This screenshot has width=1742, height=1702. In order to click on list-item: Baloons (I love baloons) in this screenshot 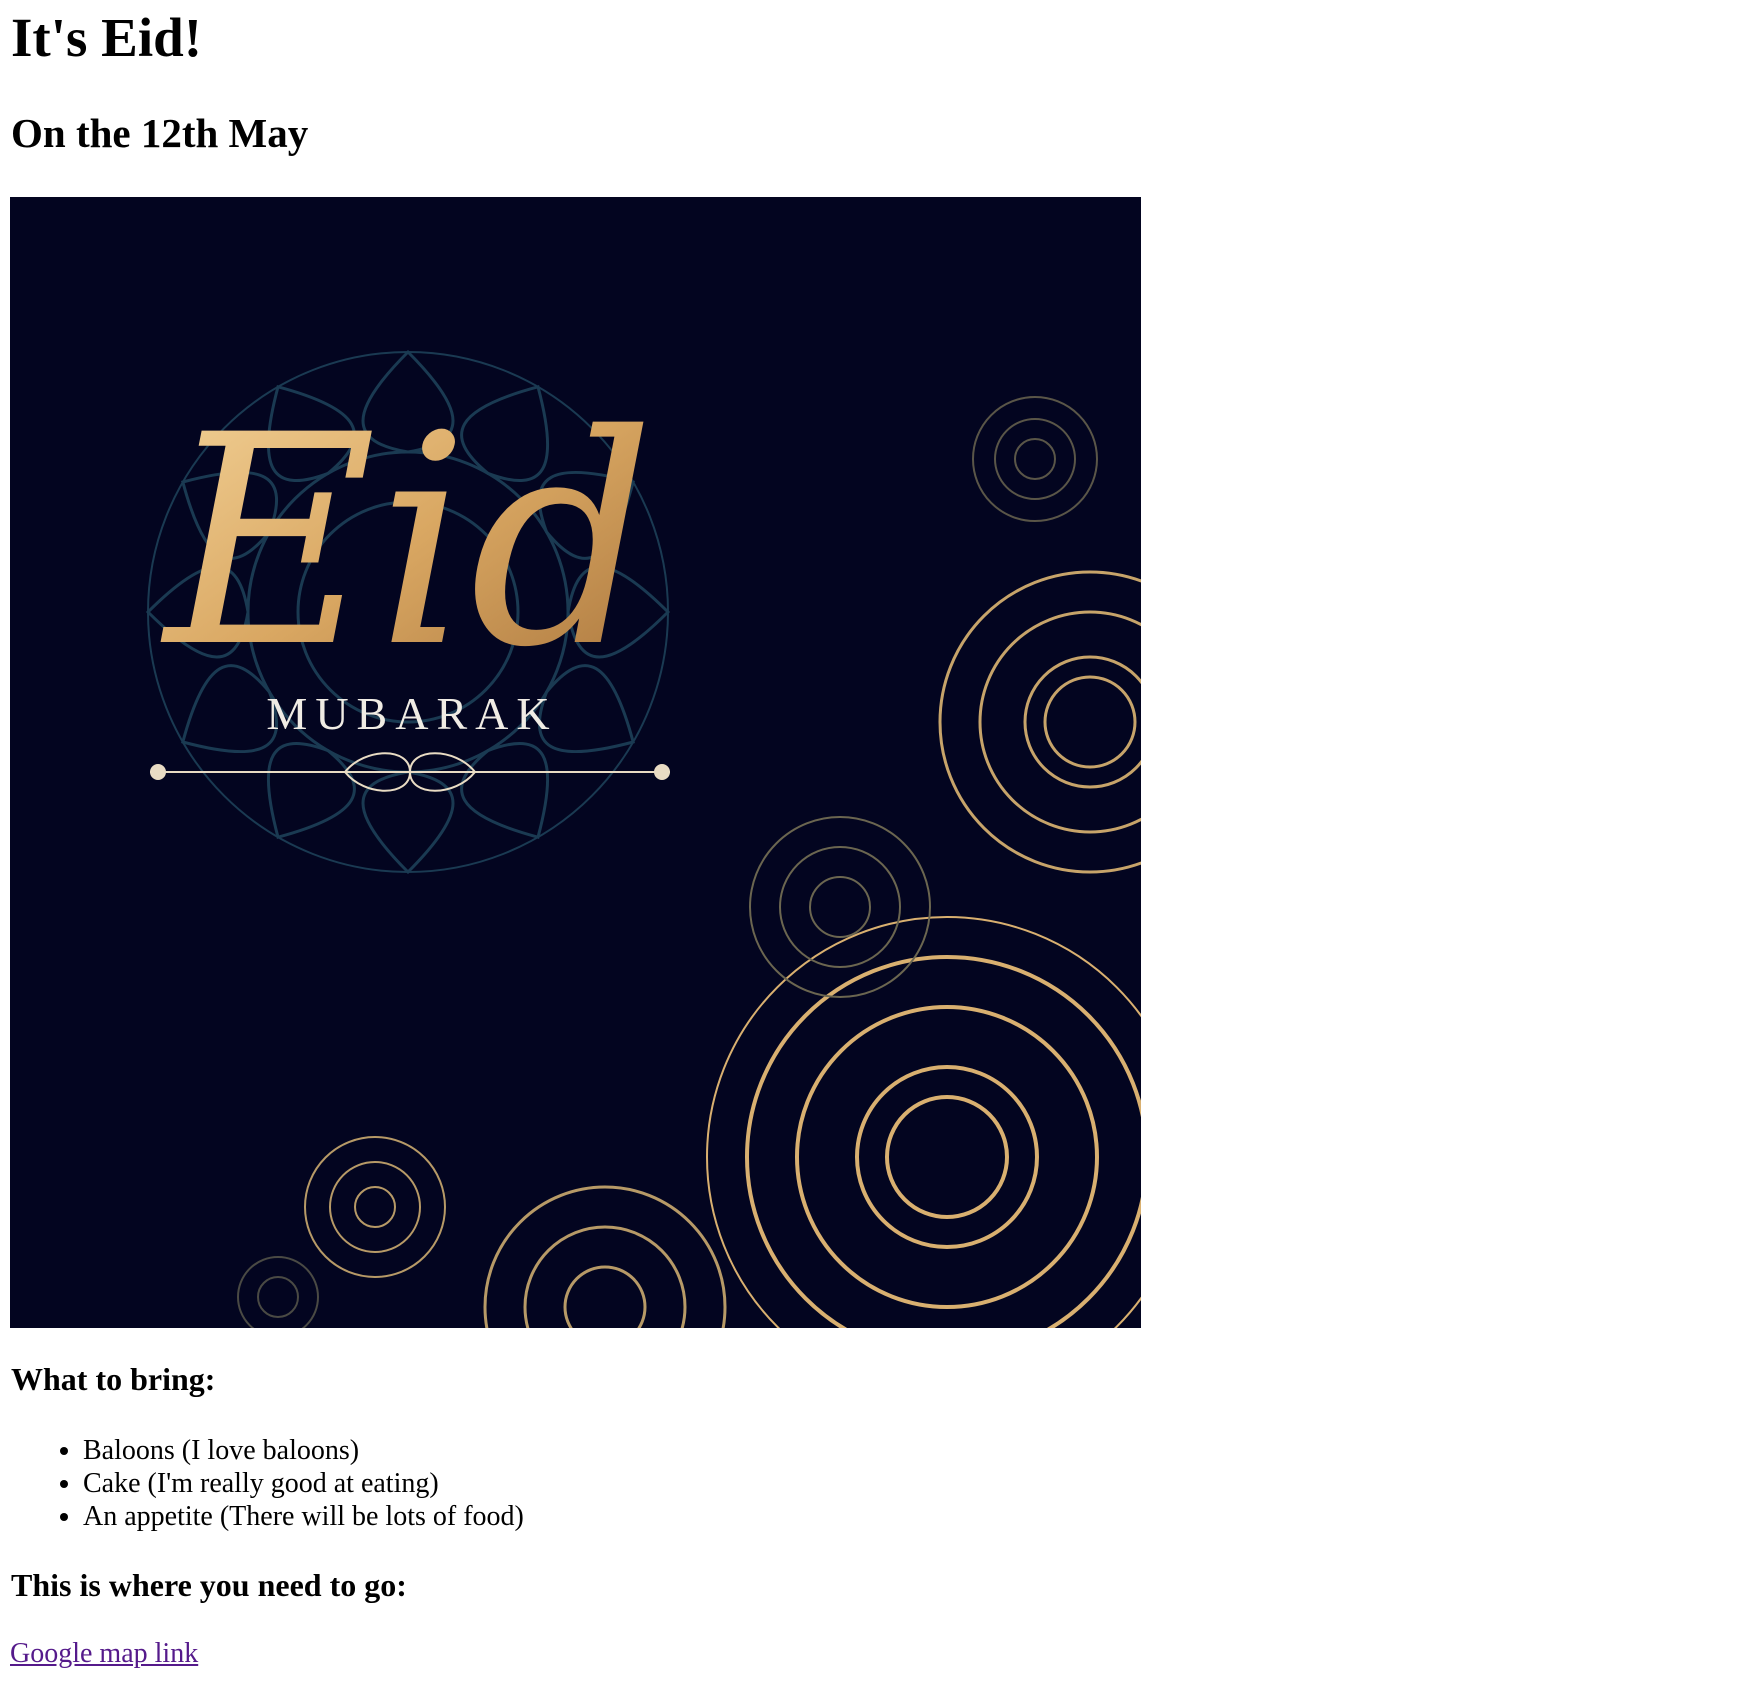, I will do `click(303, 1450)`.